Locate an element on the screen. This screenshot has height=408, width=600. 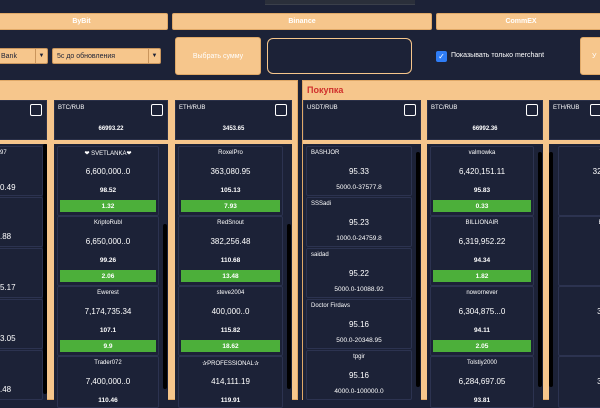
offer-name: RedSnout is located at coordinates (230, 223).